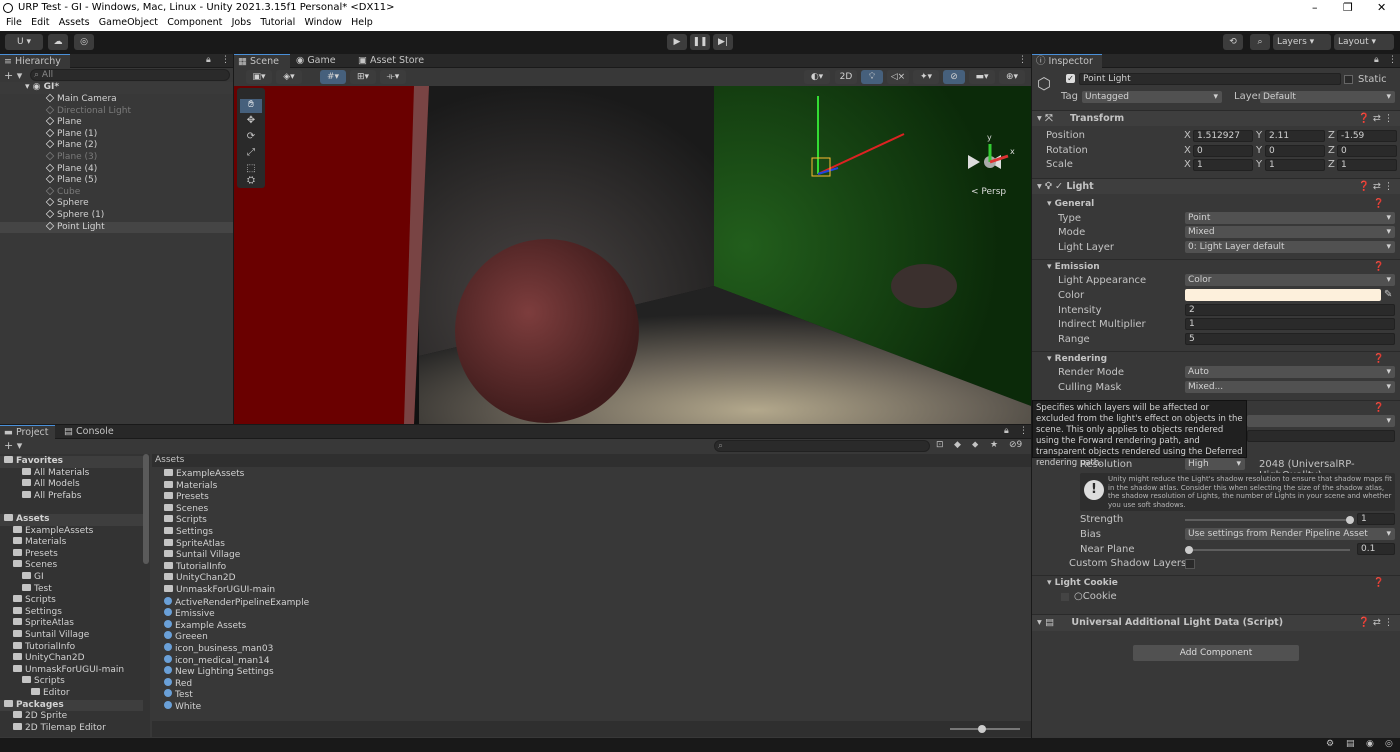  I want to click on project-asset-item: ExampleAssets, so click(314, 475).